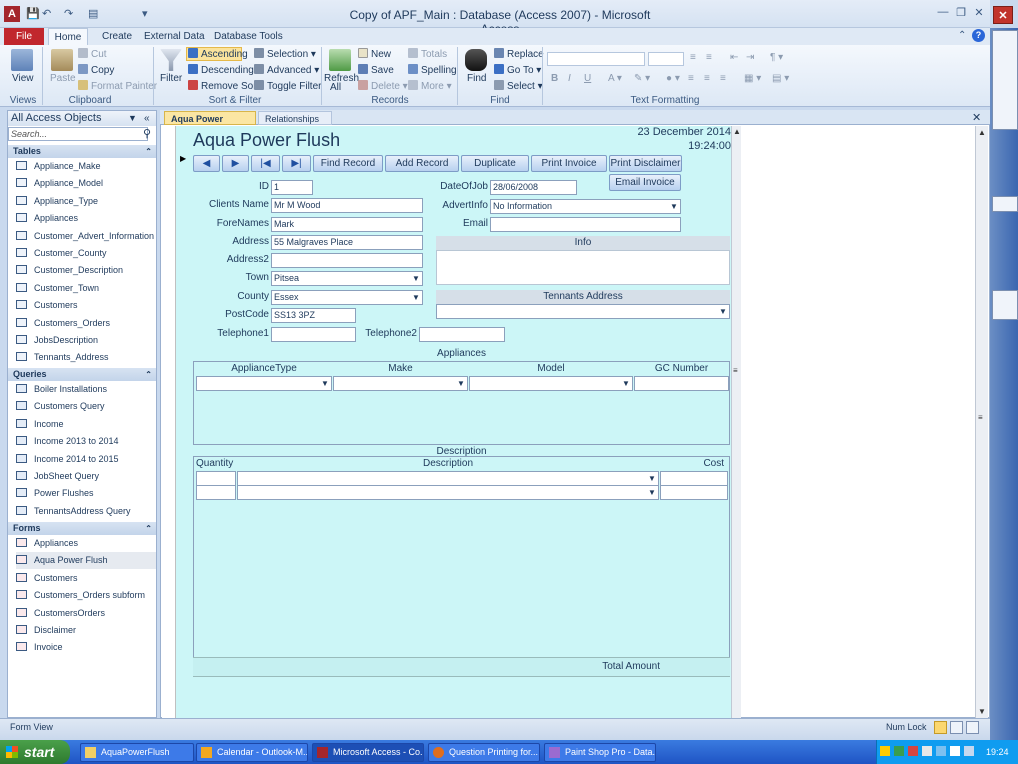  What do you see at coordinates (347, 297) in the screenshot?
I see `county-combo: Essex ▼` at bounding box center [347, 297].